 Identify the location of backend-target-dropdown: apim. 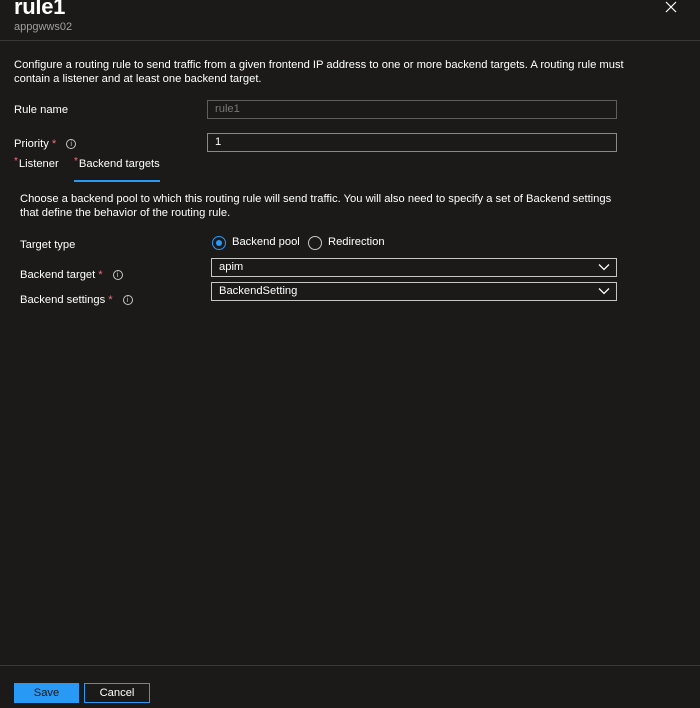
(414, 267).